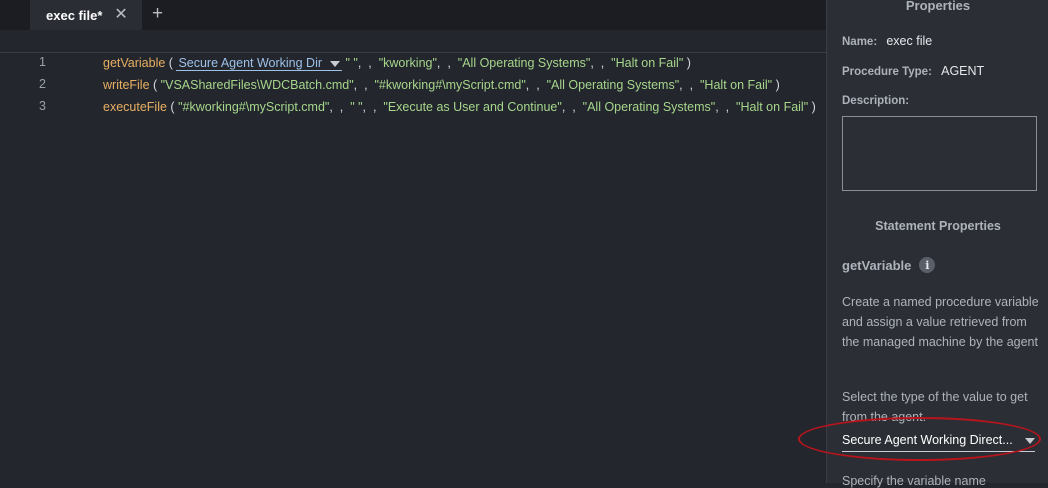 The image size is (1048, 488). I want to click on name-value: exec file, so click(909, 41).